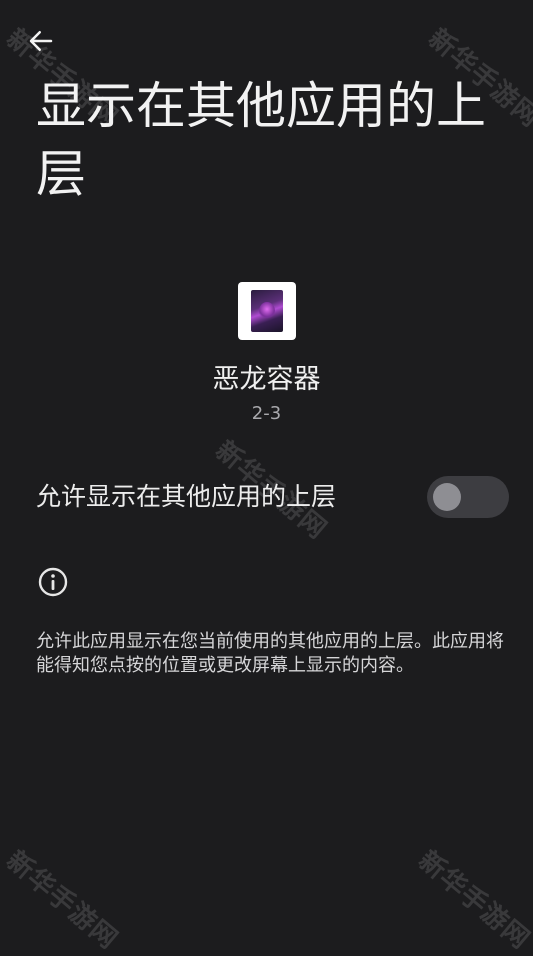 The width and height of the screenshot is (533, 956). I want to click on overlay-permission-label: 允许显示在其他应用的上层, so click(186, 496).